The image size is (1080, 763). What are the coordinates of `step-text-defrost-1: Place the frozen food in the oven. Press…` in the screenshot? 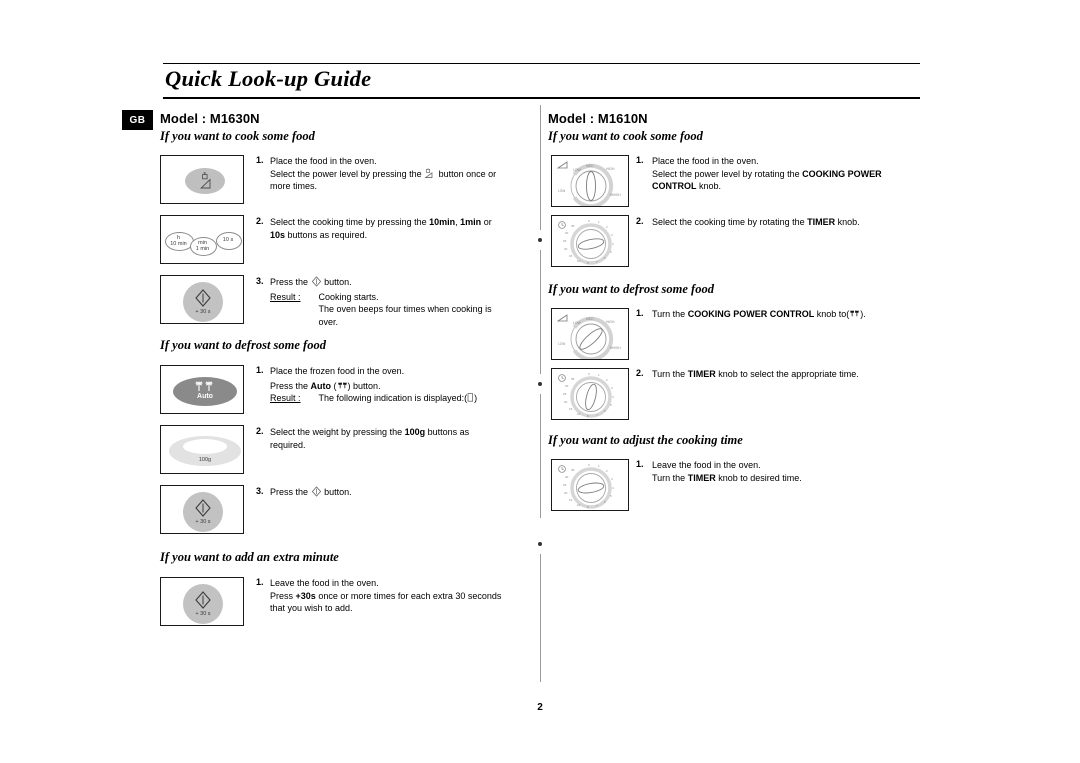 It's located at (403, 385).